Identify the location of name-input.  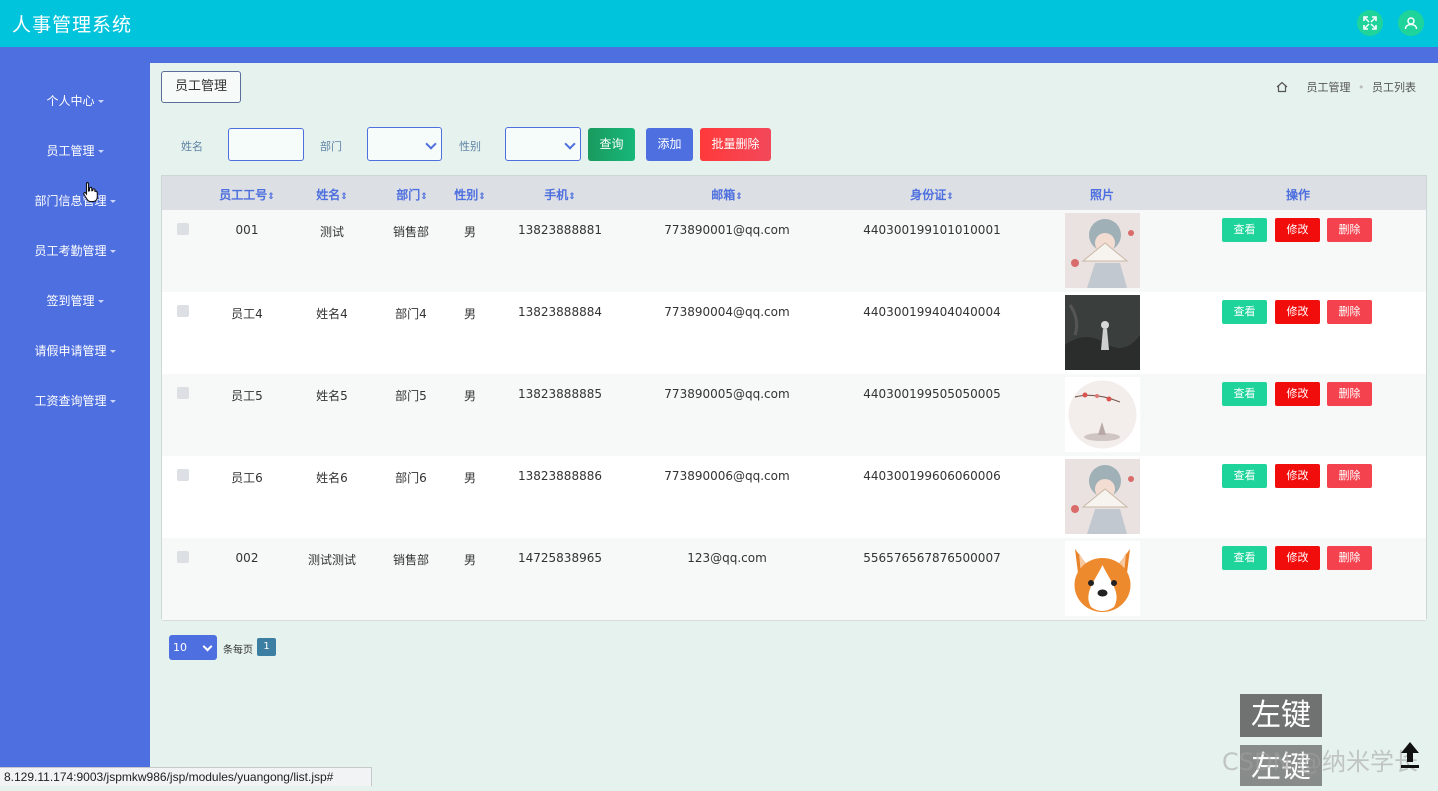
(266, 144).